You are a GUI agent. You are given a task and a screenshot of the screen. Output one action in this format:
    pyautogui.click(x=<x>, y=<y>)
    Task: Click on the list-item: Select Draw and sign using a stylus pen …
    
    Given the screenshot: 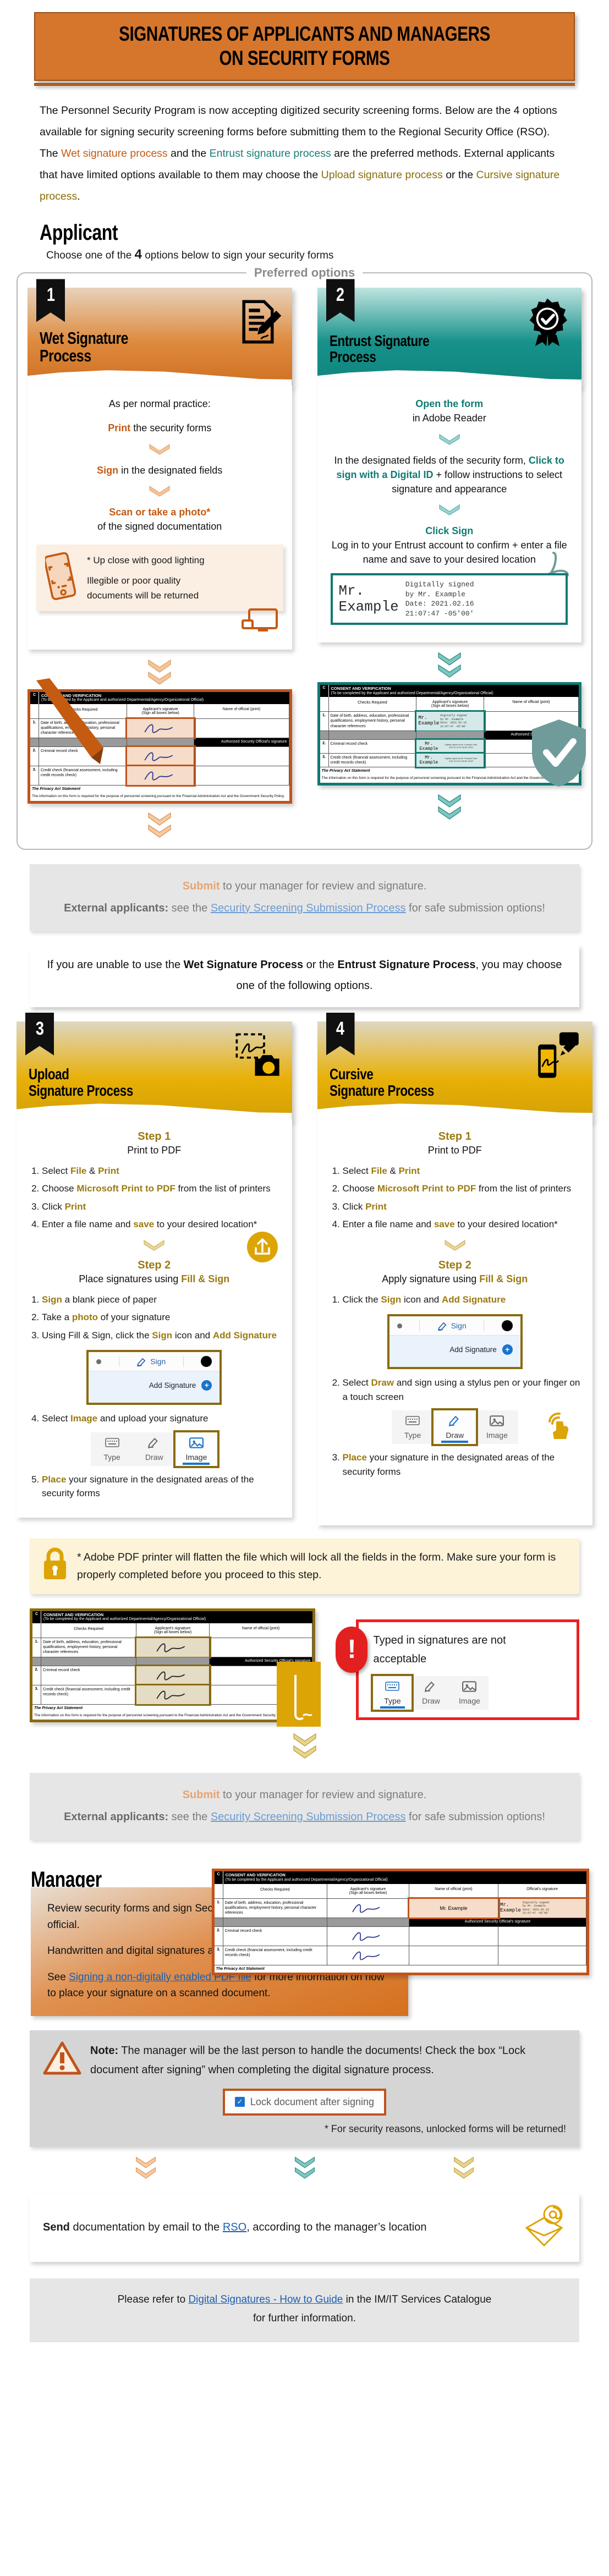 What is the action you would take?
    pyautogui.click(x=463, y=1390)
    